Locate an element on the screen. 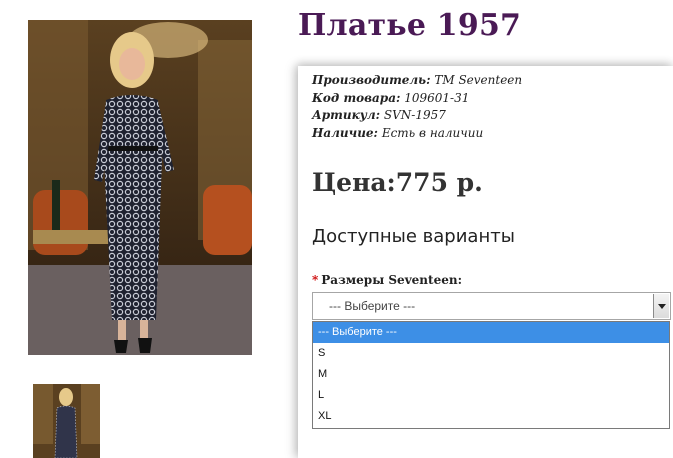 The height and width of the screenshot is (458, 673). attribute-availability: Наличие: Есть в наличии is located at coordinates (417, 134).